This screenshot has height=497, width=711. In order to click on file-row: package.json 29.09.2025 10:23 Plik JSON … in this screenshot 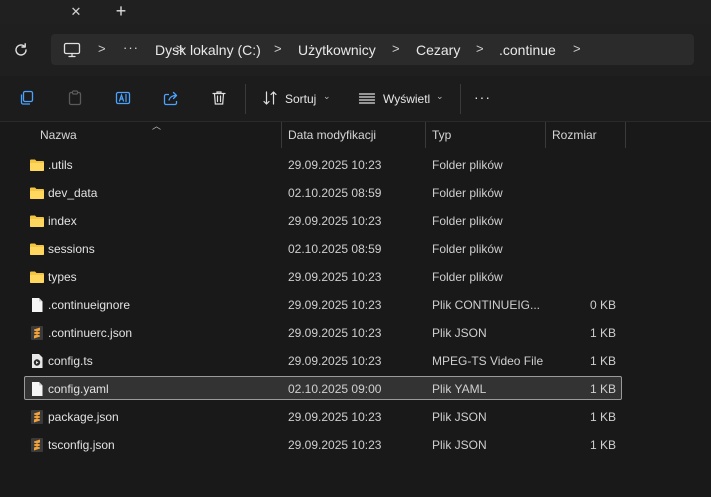, I will do `click(323, 416)`.